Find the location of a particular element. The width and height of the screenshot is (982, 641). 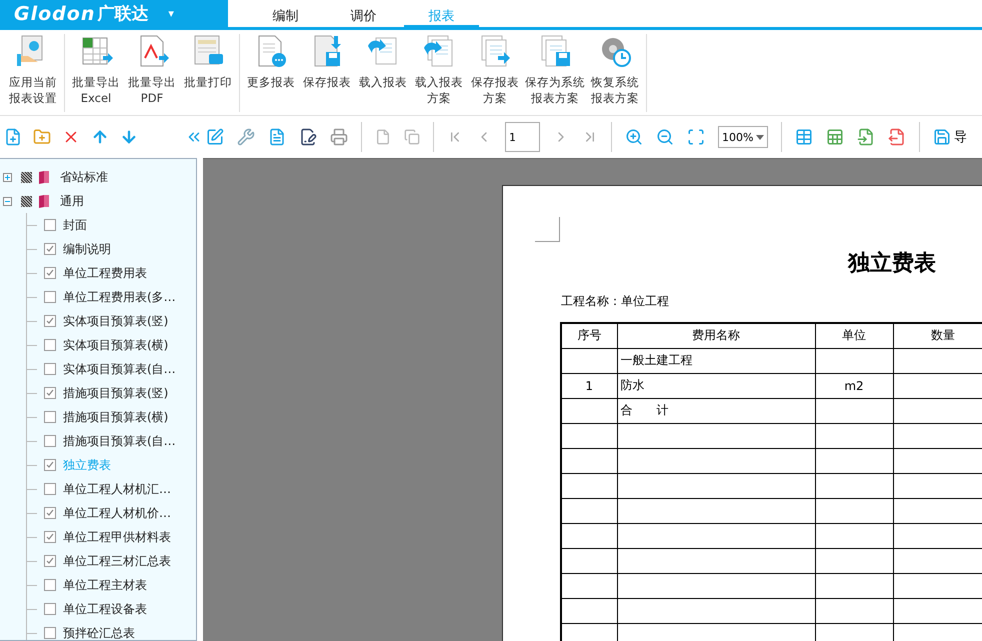

zoom-out-icon is located at coordinates (665, 137).